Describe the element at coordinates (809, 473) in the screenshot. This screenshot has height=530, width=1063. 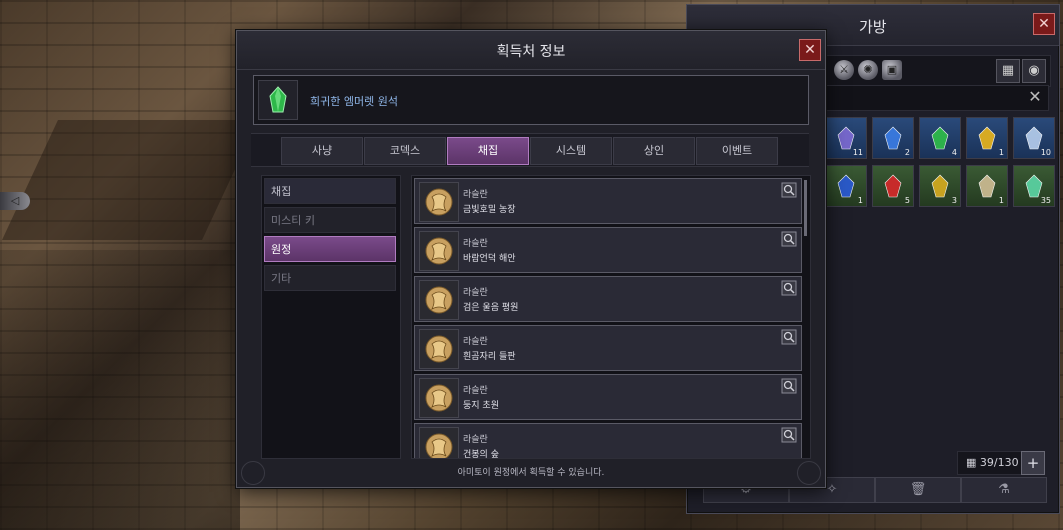
I see `corner-ornament-right` at that location.